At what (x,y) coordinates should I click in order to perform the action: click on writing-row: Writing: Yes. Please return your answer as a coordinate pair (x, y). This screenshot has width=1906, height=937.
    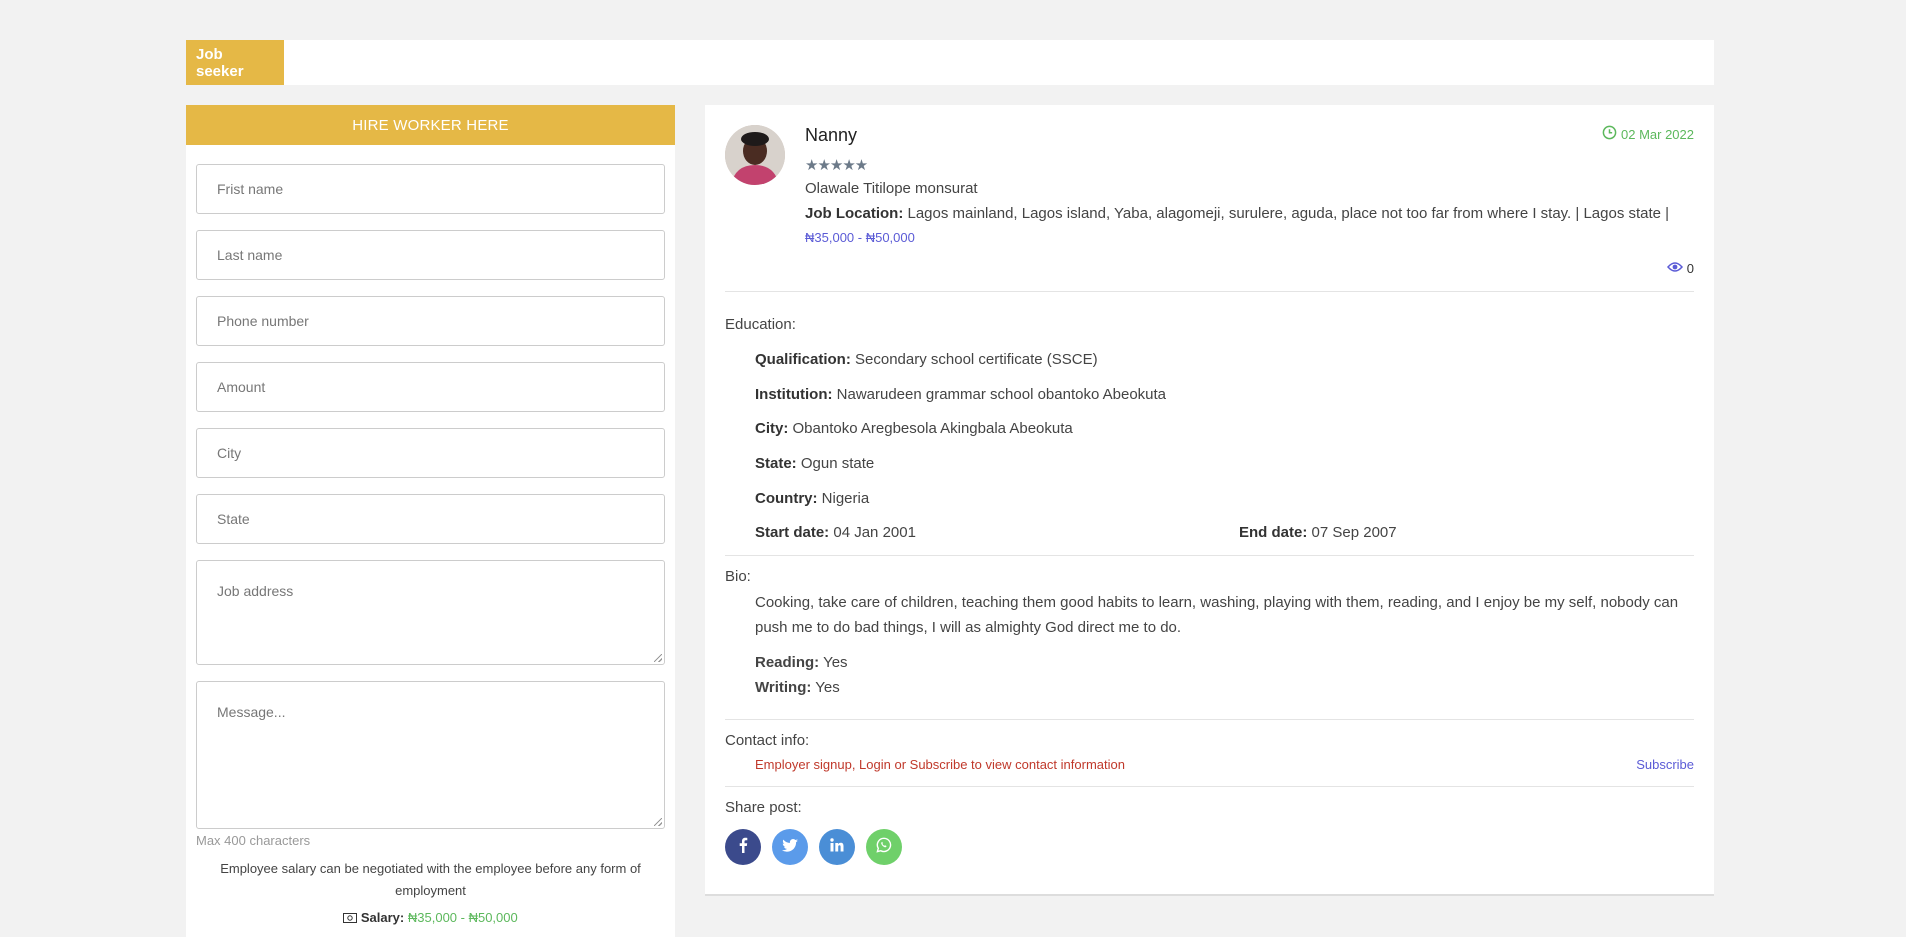
    Looking at the image, I should click on (1224, 687).